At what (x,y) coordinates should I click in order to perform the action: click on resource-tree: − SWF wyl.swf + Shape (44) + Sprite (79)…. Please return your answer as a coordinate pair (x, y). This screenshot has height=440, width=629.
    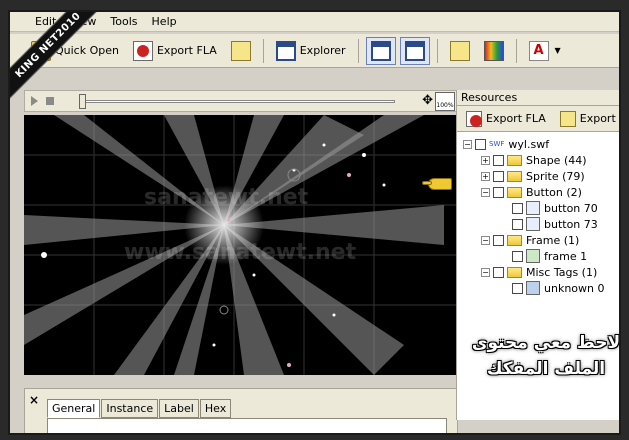
    Looking at the image, I should click on (538, 214).